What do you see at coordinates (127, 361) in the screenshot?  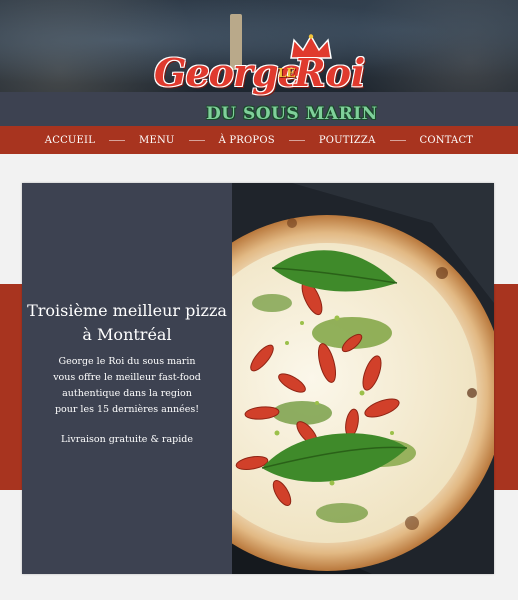 I see `hero-desc-line: George le Roi du sous marin` at bounding box center [127, 361].